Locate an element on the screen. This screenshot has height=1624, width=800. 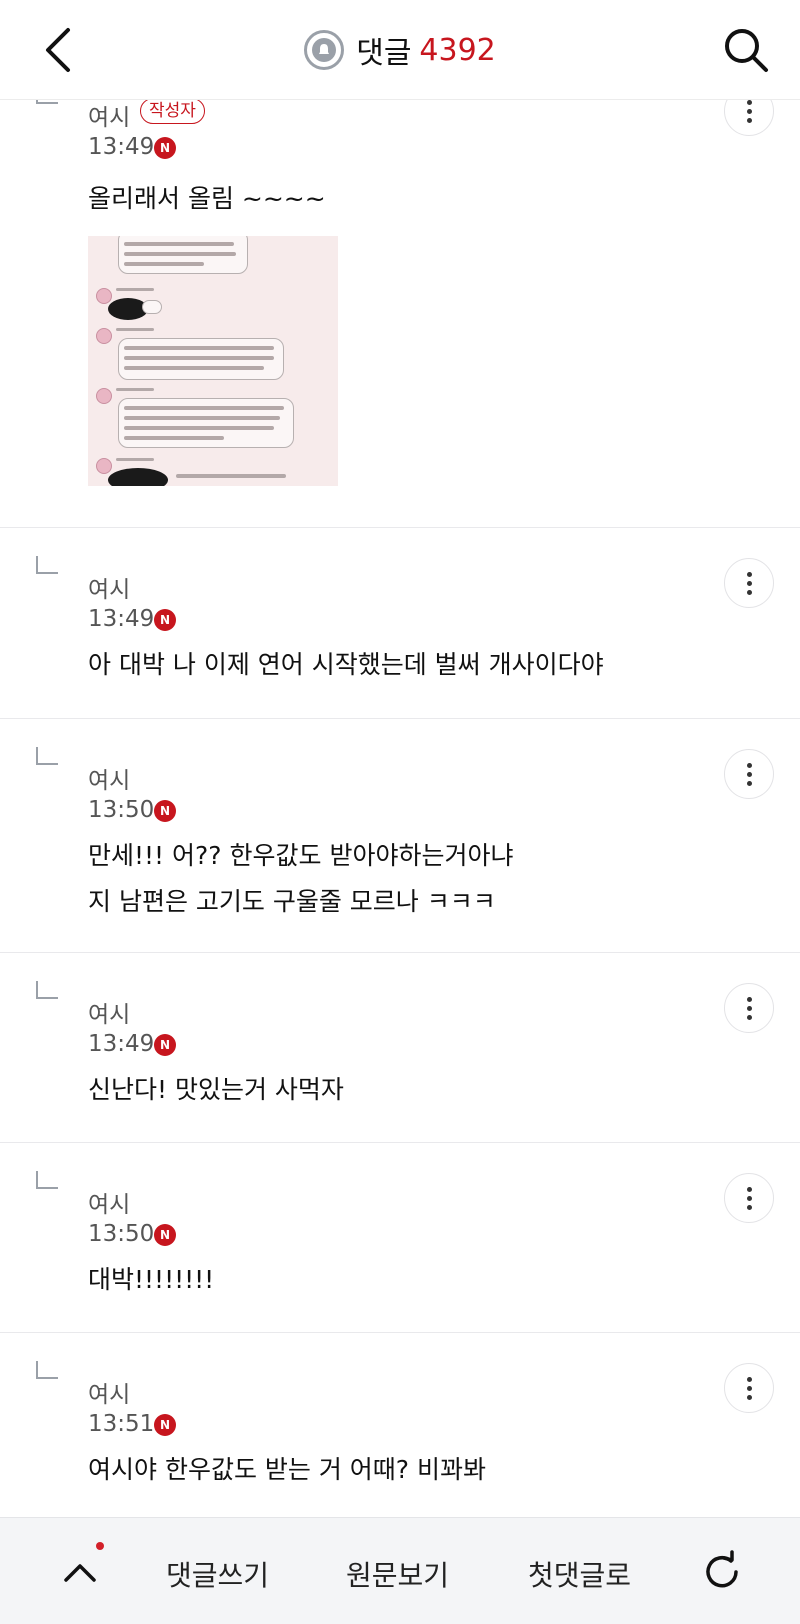
comment-text: 올리래서 올림 ~~~~ is located at coordinates (207, 198).